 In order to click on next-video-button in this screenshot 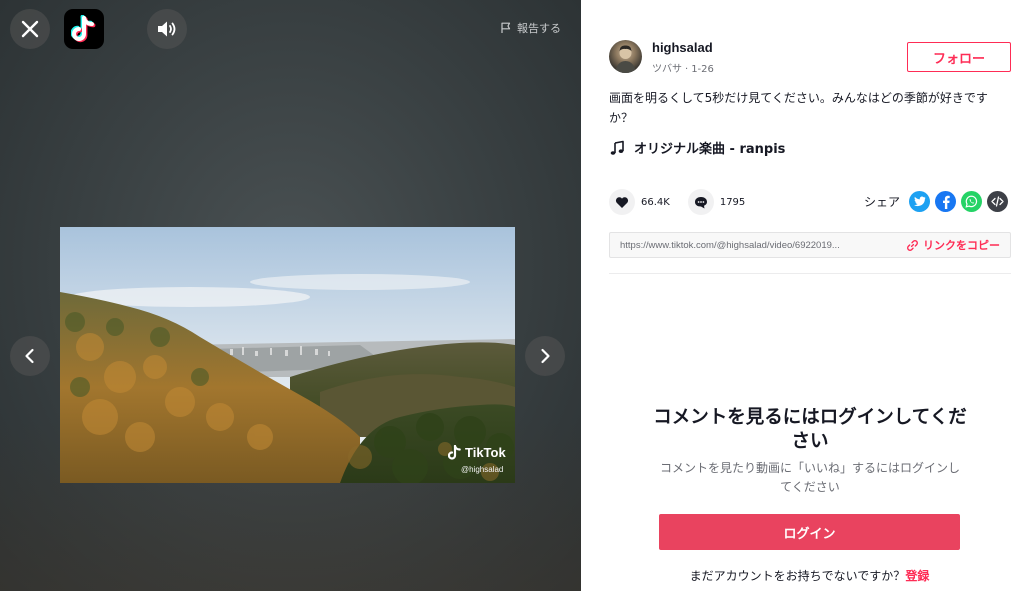, I will do `click(545, 356)`.